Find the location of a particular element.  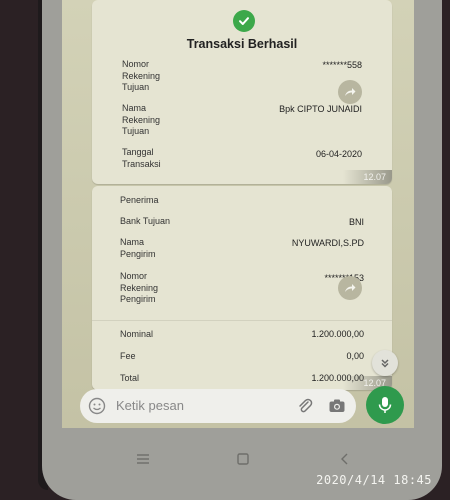

receipt-value: 0,00 is located at coordinates (355, 356).